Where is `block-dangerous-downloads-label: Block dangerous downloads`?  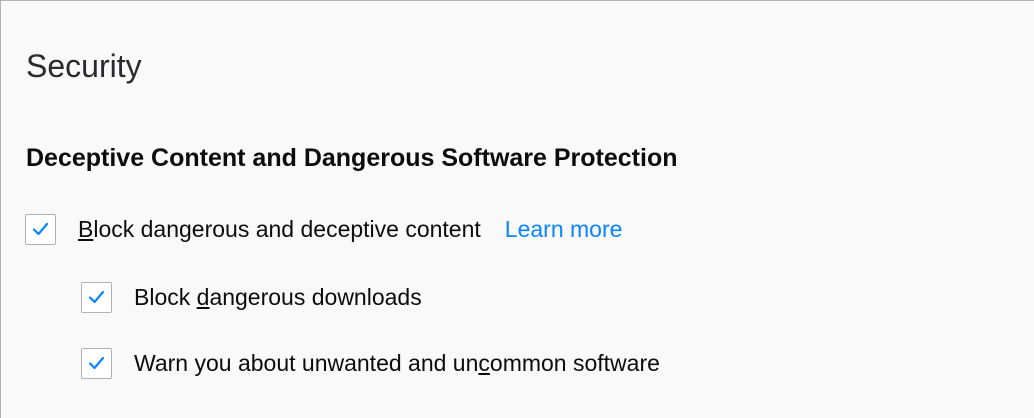
block-dangerous-downloads-label: Block dangerous downloads is located at coordinates (278, 297).